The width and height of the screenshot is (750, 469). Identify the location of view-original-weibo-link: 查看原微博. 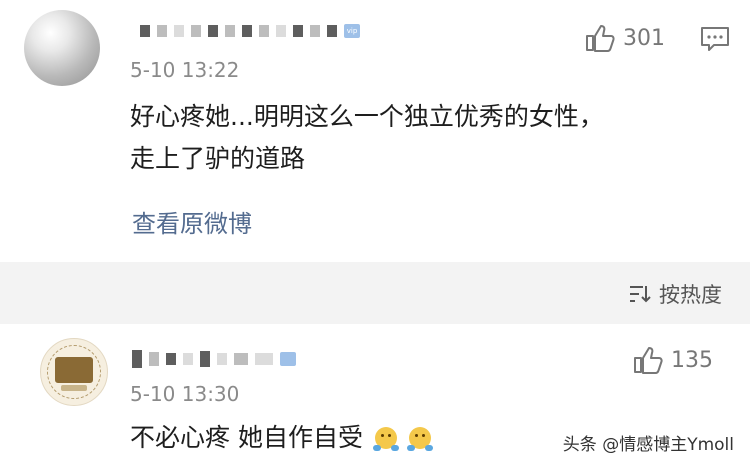
(192, 221).